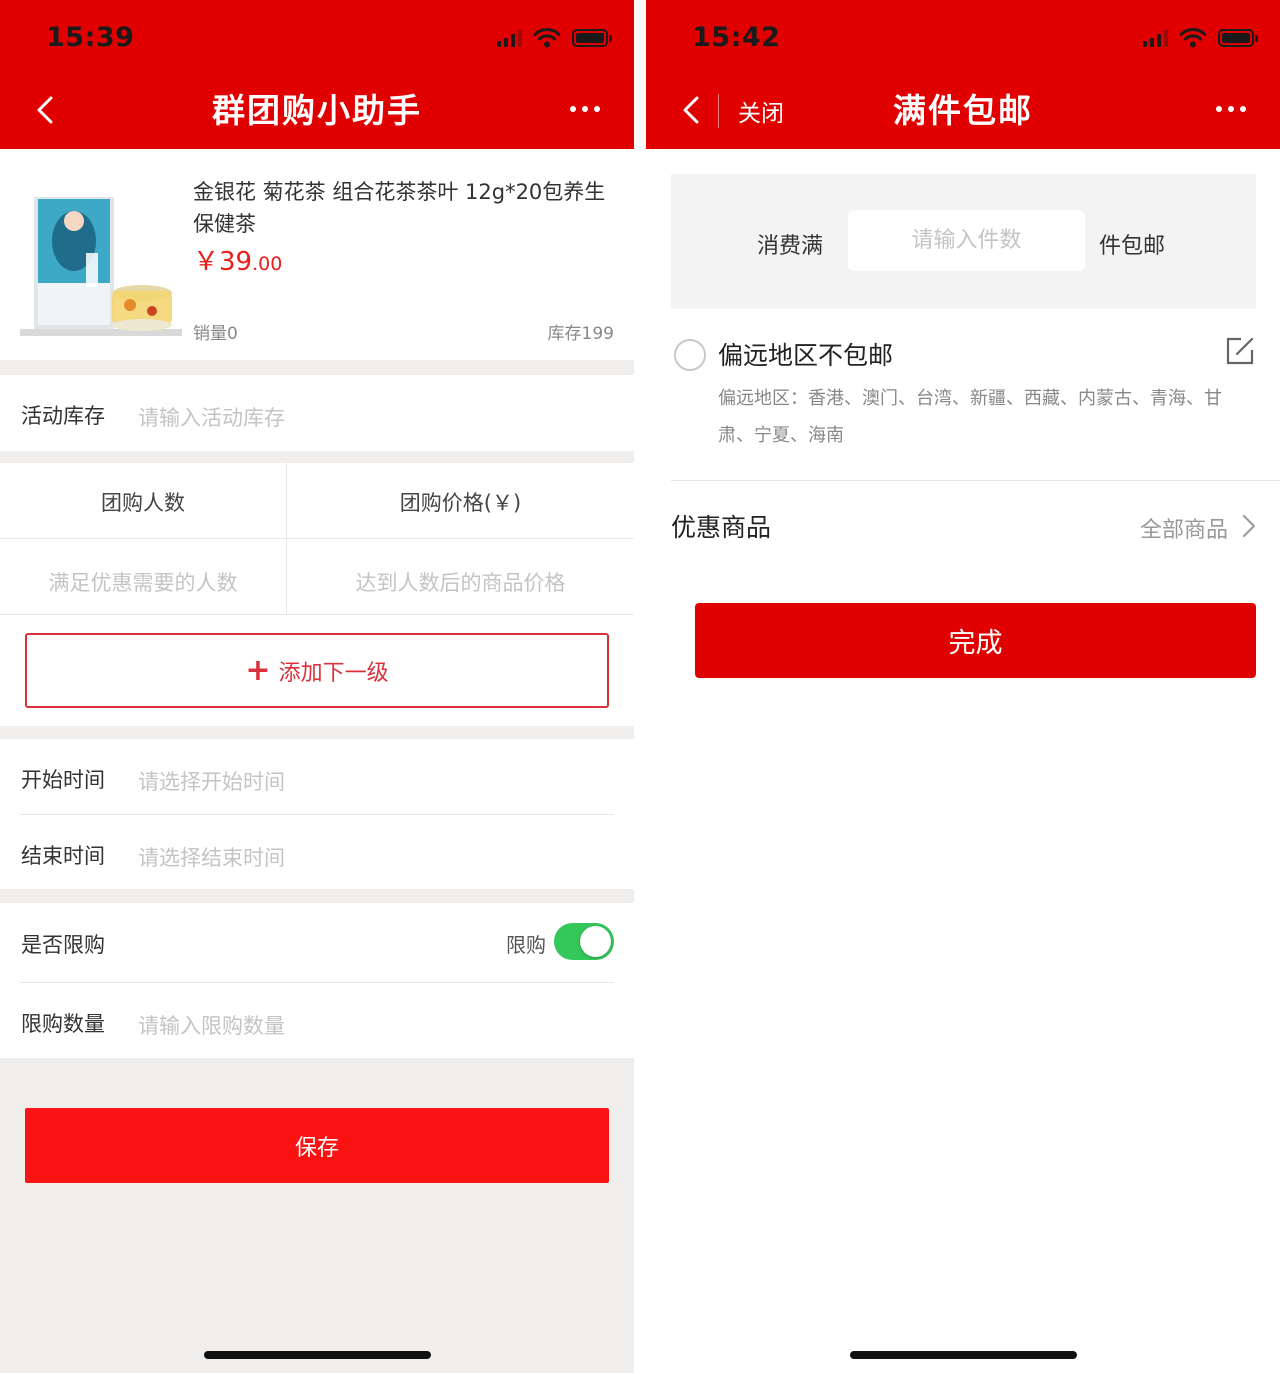 This screenshot has height=1373, width=1280. I want to click on status-time: 15:39, so click(90, 37).